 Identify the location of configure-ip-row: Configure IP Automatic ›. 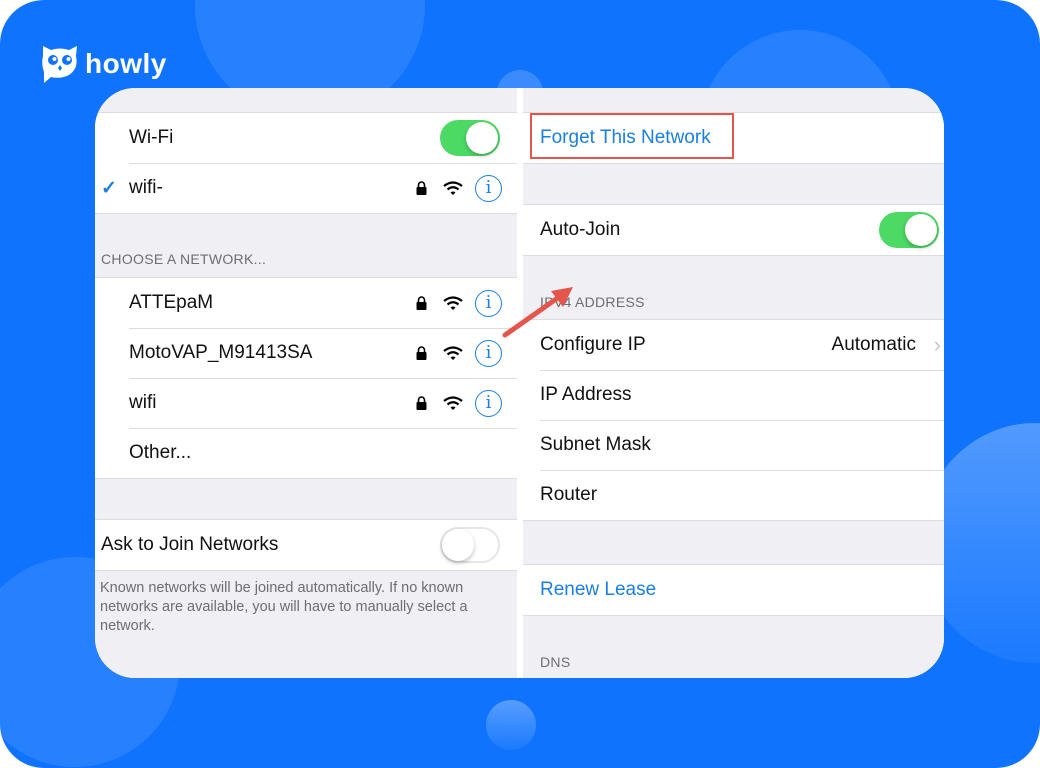
(733, 345).